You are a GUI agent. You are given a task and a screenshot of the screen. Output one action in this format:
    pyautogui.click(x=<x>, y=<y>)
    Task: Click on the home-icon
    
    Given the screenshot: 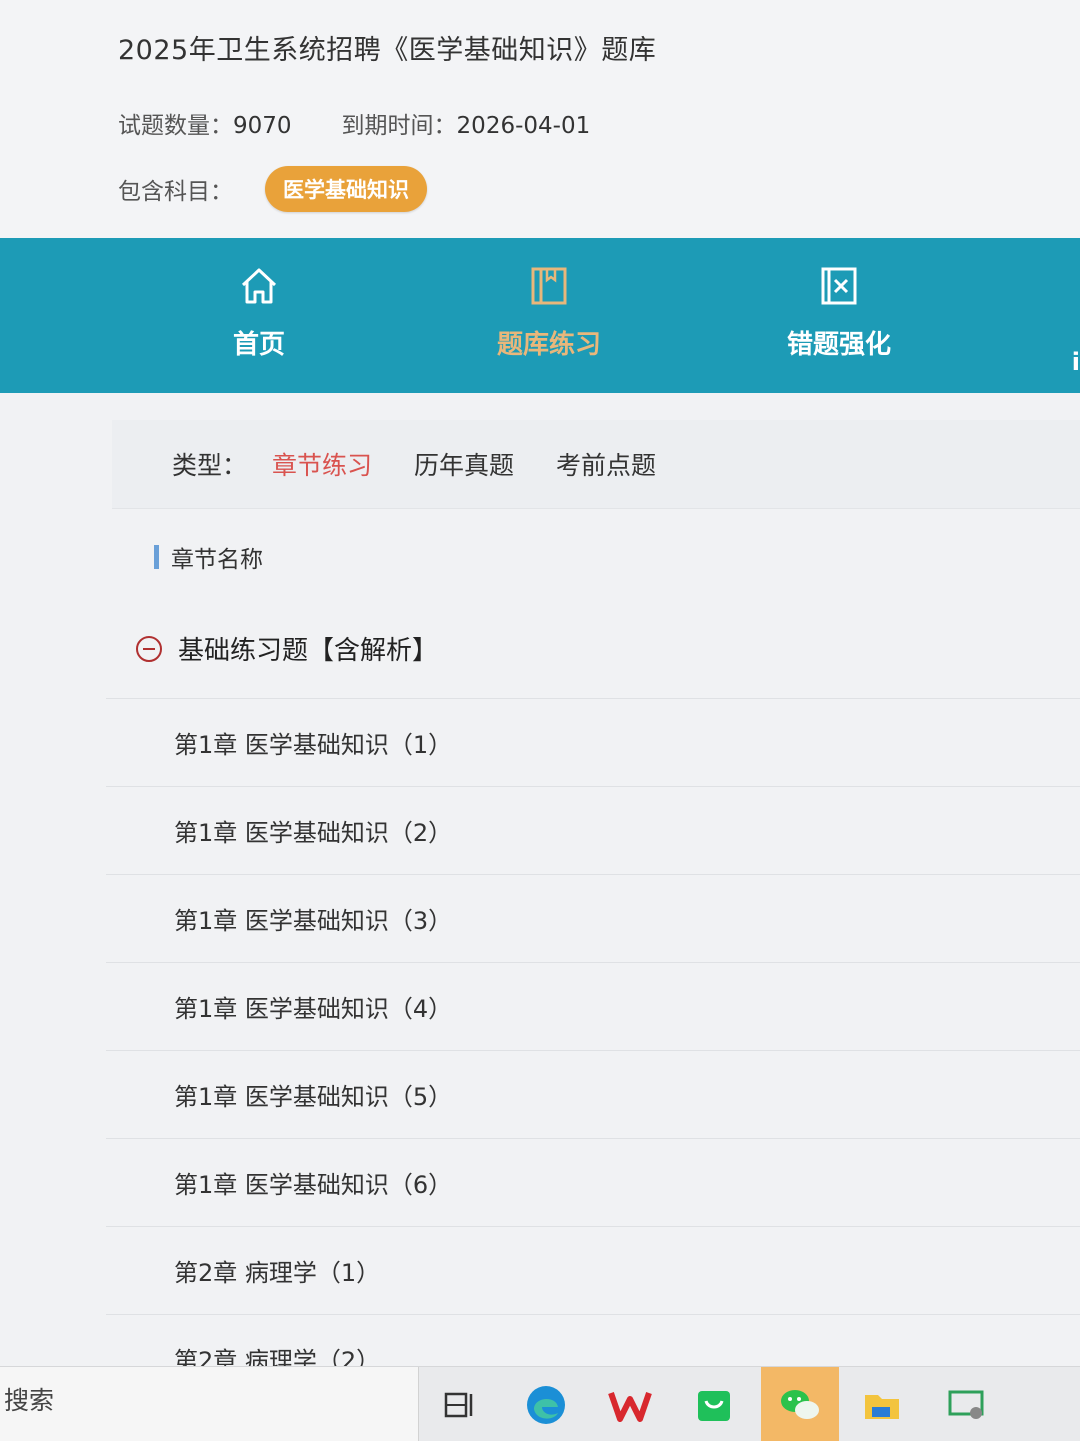 What is the action you would take?
    pyautogui.click(x=259, y=286)
    